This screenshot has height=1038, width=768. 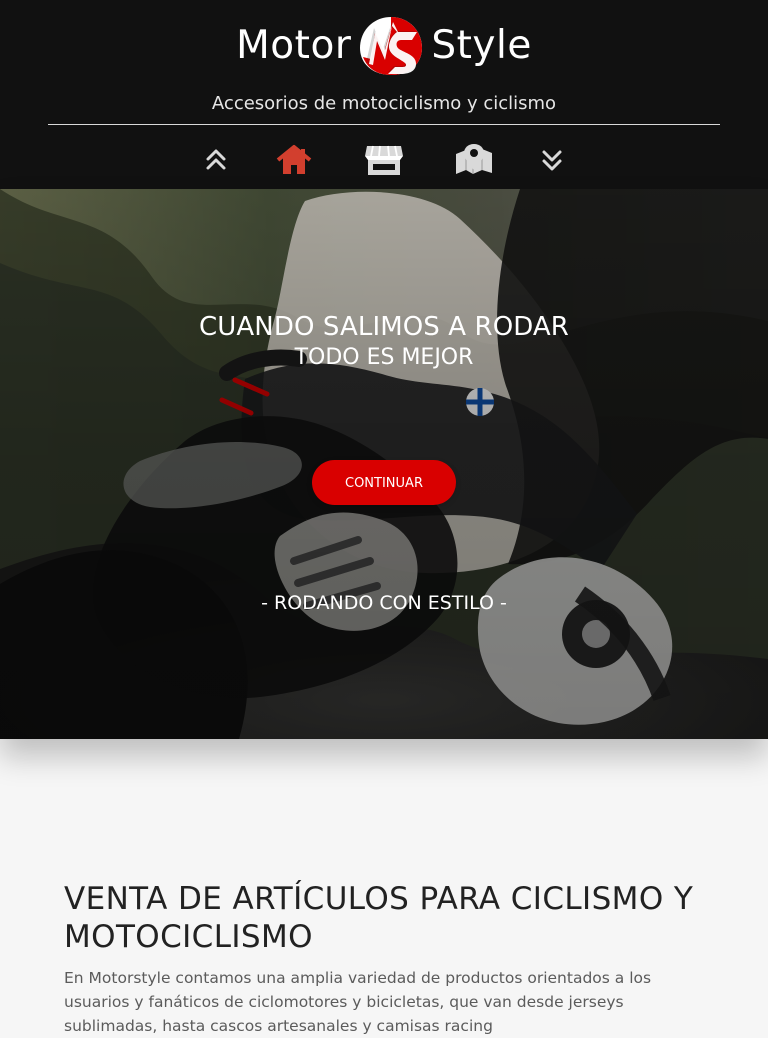 I want to click on logo-text-right: Style, so click(x=481, y=45).